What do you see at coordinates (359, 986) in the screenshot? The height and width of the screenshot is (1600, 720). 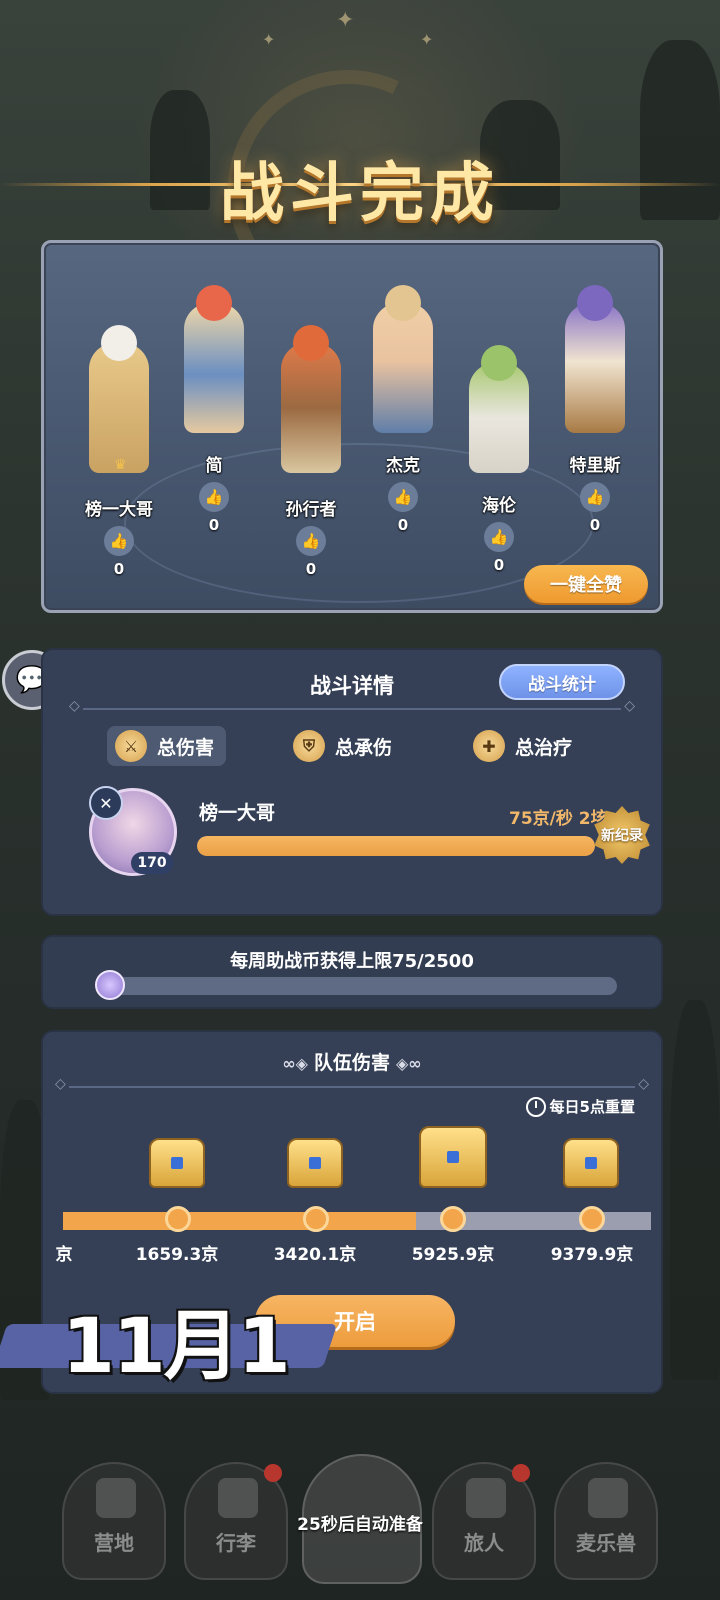 I see `weekly-progress-bar` at bounding box center [359, 986].